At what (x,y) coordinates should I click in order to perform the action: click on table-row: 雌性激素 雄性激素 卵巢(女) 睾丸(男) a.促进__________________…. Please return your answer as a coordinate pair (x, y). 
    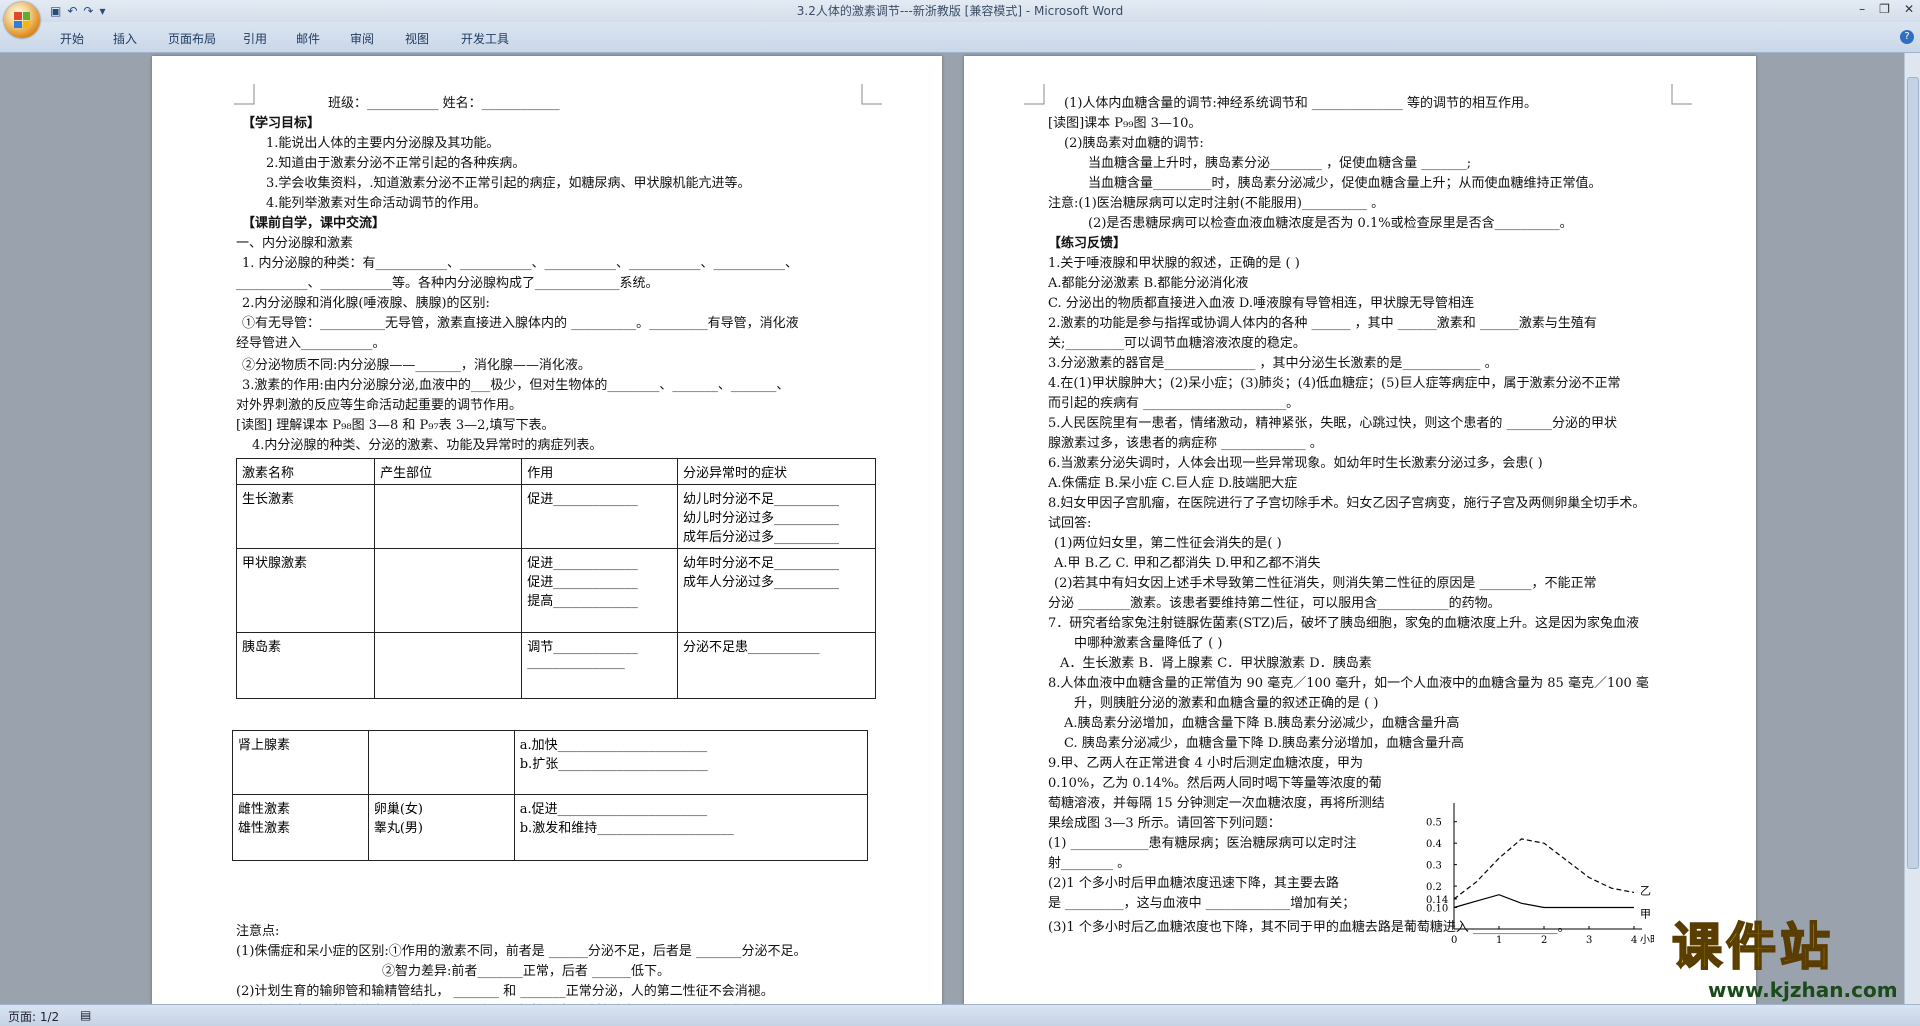
    Looking at the image, I should click on (550, 827).